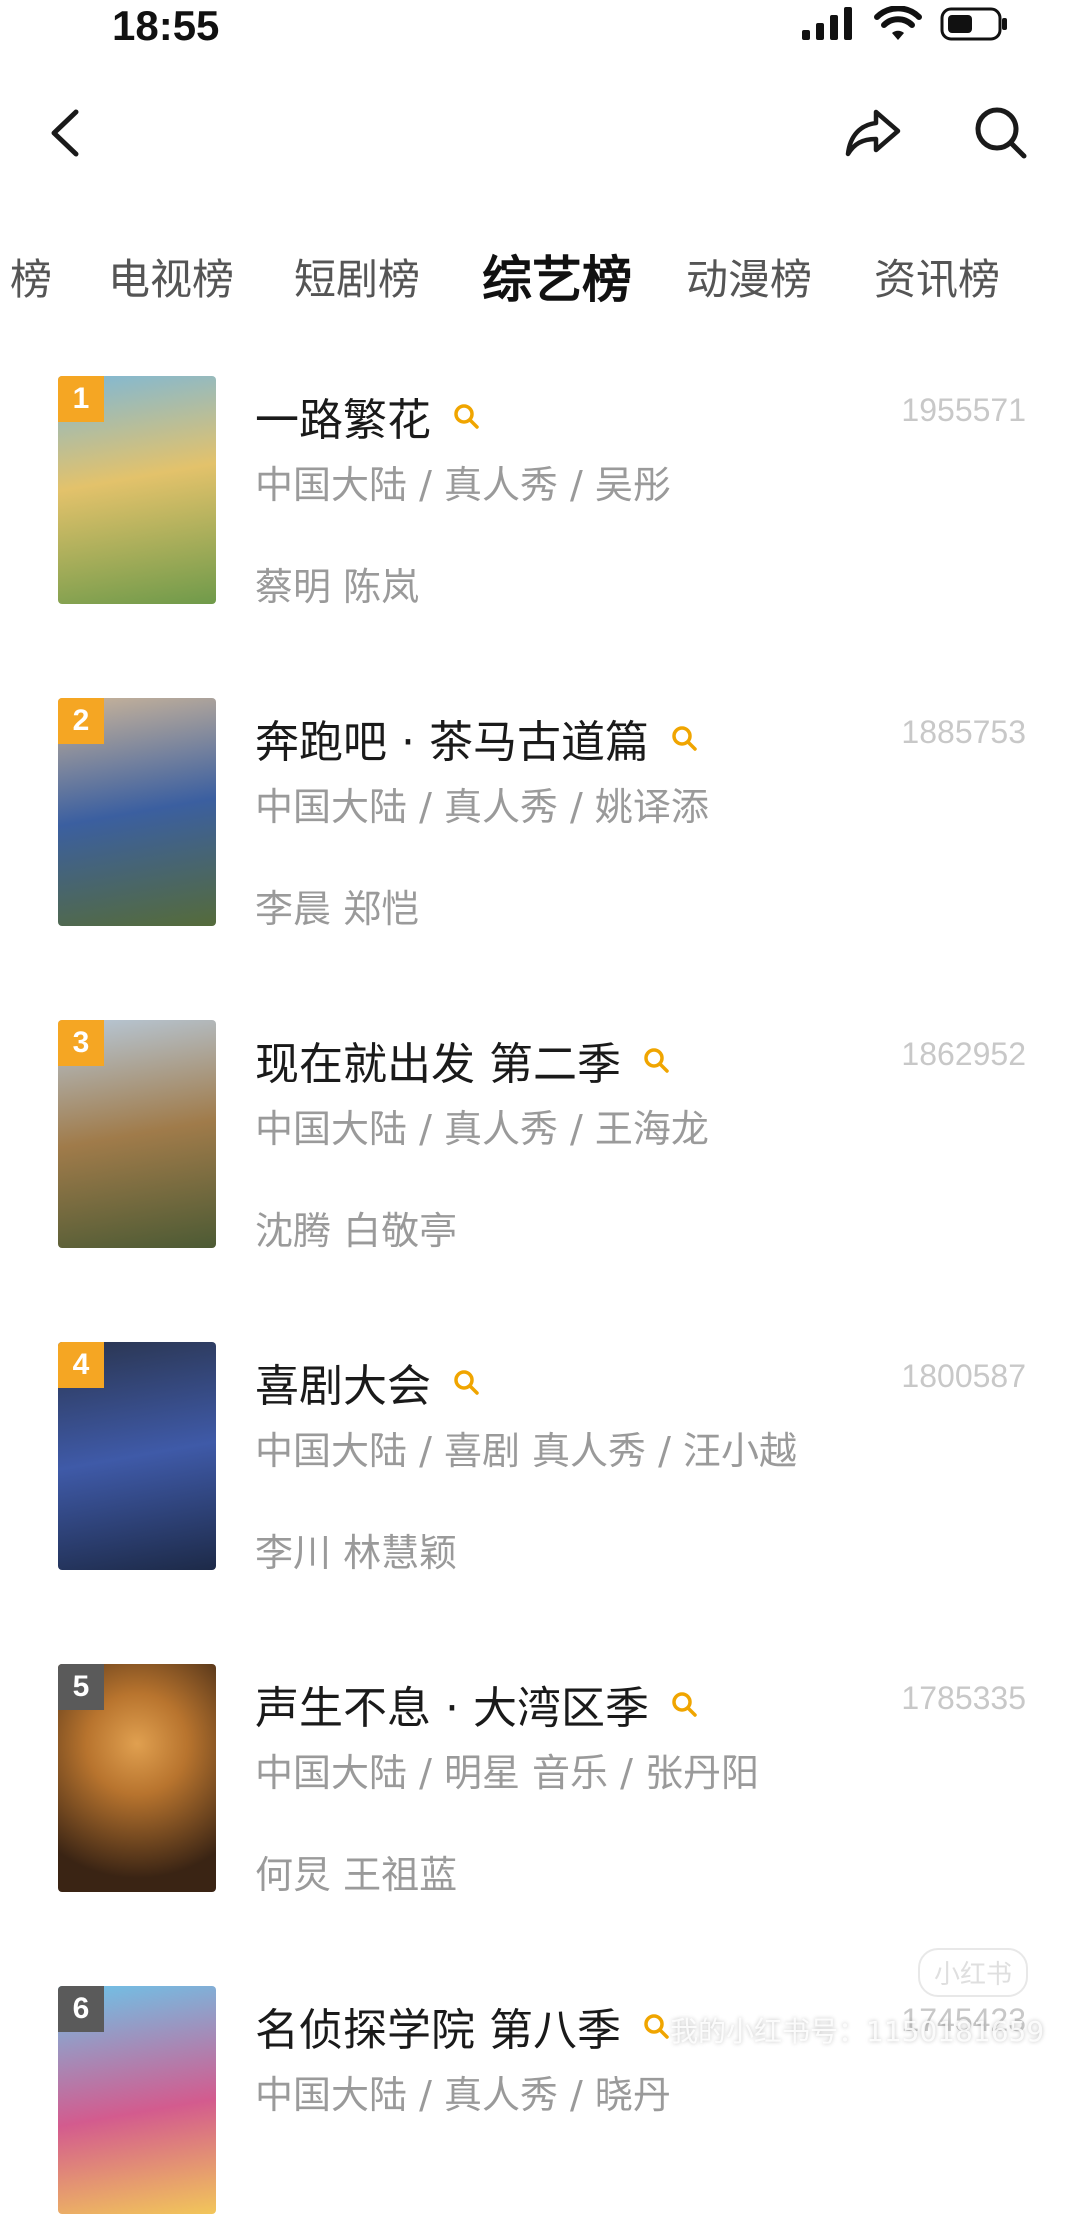 This screenshot has height=2226, width=1080. I want to click on show-meta: 中国大陆 / 喜剧 真人秀 / 汪小越, so click(526, 1451).